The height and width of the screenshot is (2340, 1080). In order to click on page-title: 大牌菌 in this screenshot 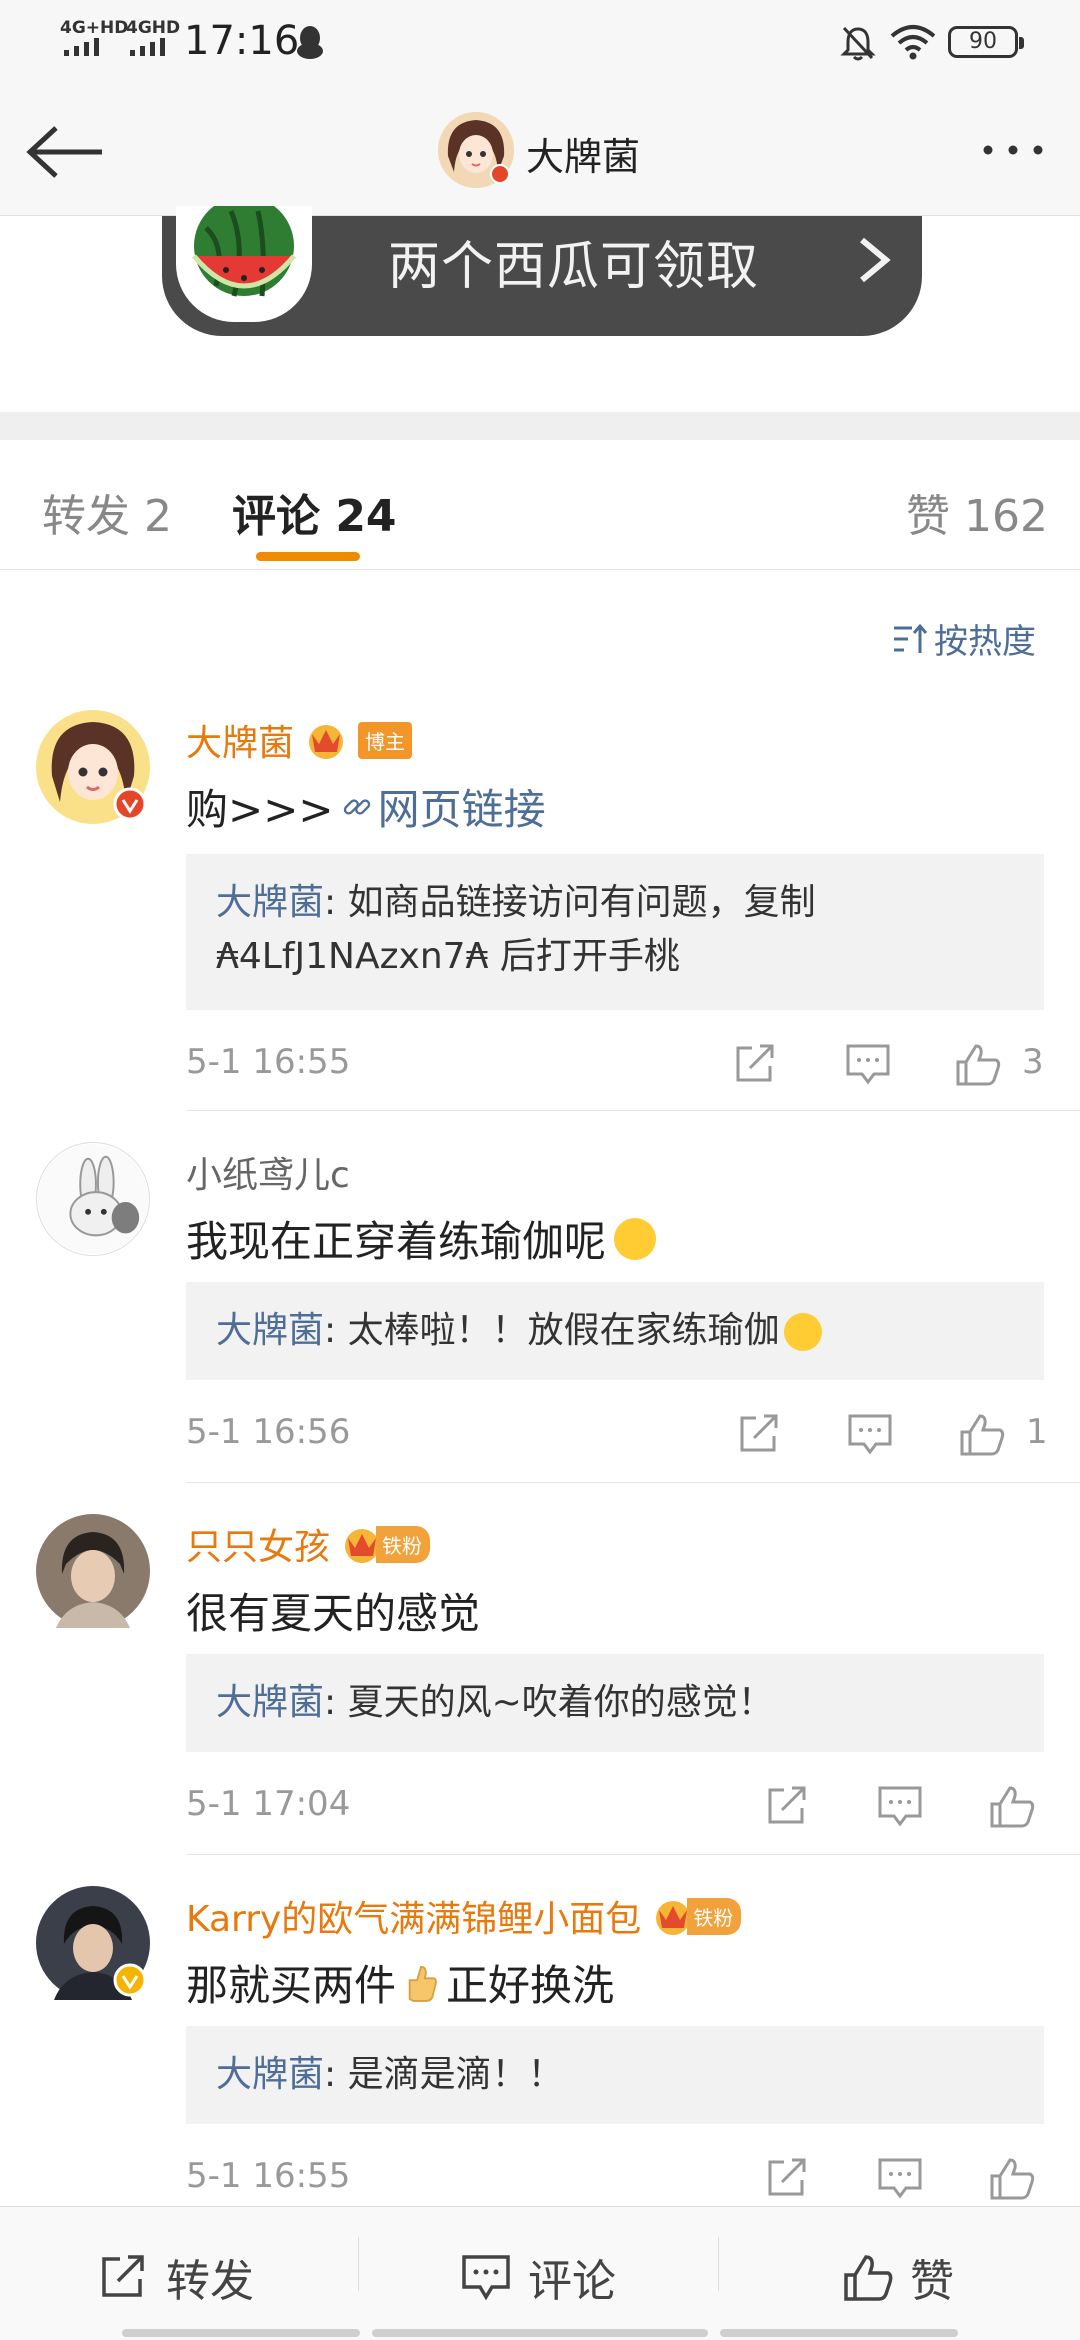, I will do `click(583, 157)`.